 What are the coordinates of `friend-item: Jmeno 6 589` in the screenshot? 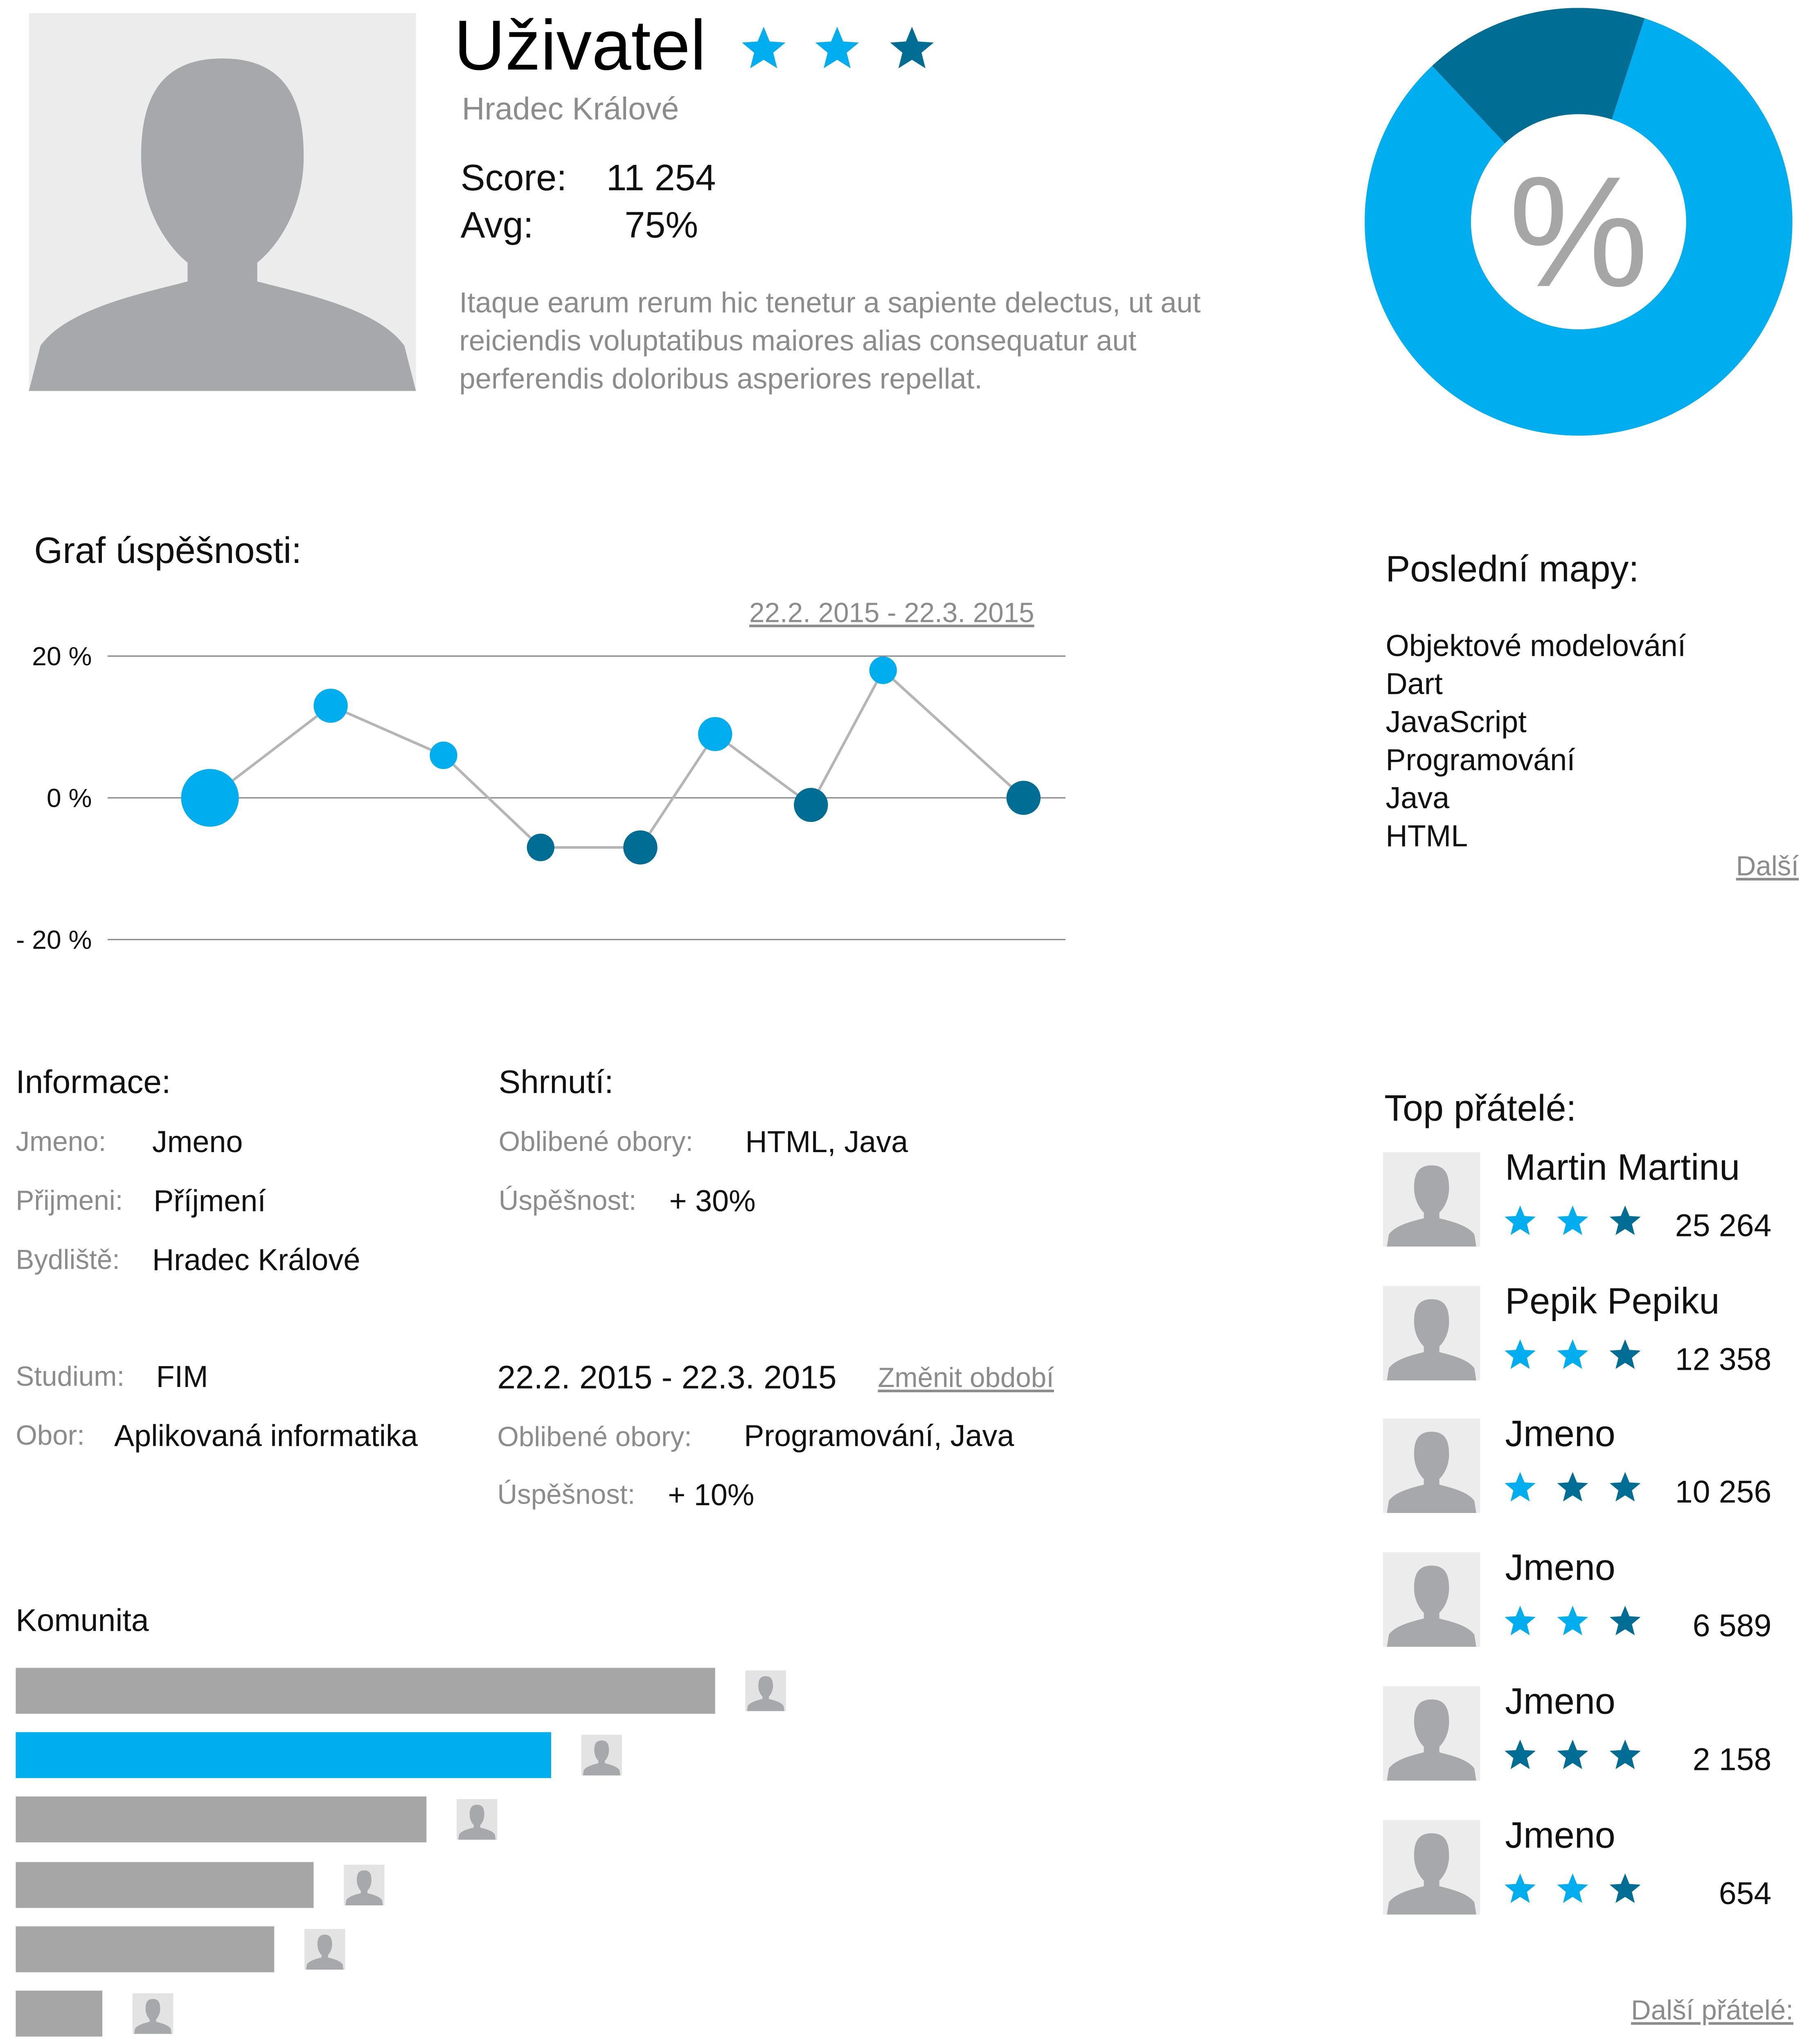 It's located at (1600, 1607).